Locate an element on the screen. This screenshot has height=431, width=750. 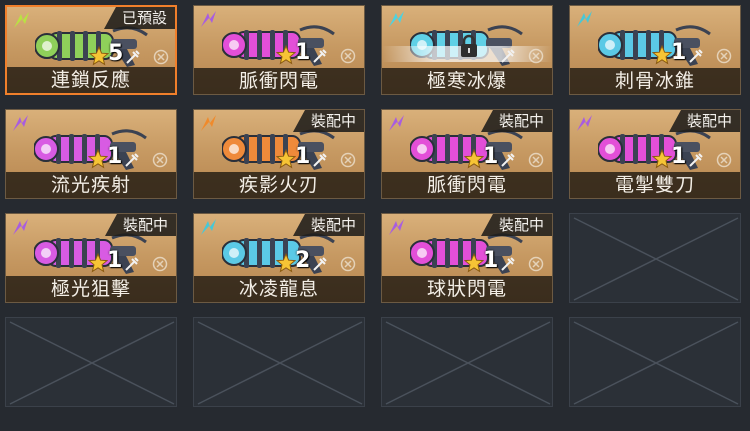
weapon-card: 5 已預設連鎖反應 is located at coordinates (91, 50).